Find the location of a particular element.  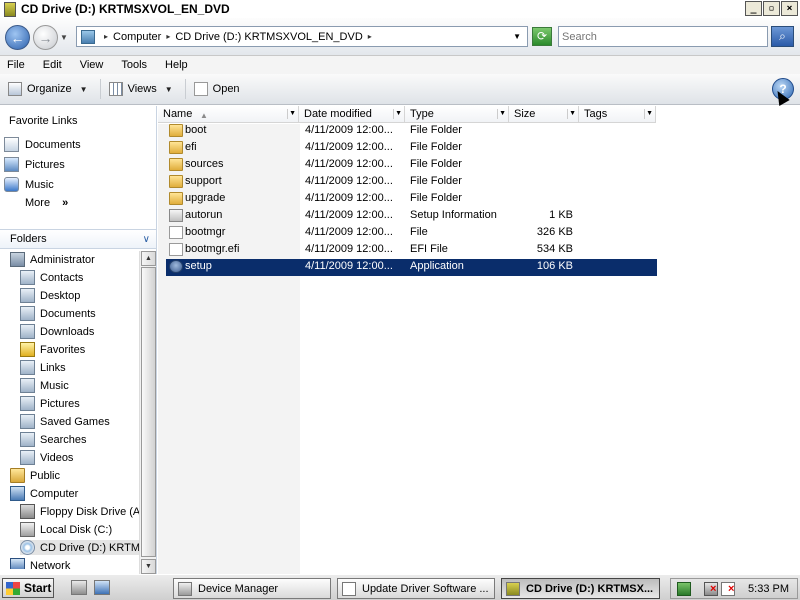

tree-item-searches: Searches is located at coordinates (53, 439).